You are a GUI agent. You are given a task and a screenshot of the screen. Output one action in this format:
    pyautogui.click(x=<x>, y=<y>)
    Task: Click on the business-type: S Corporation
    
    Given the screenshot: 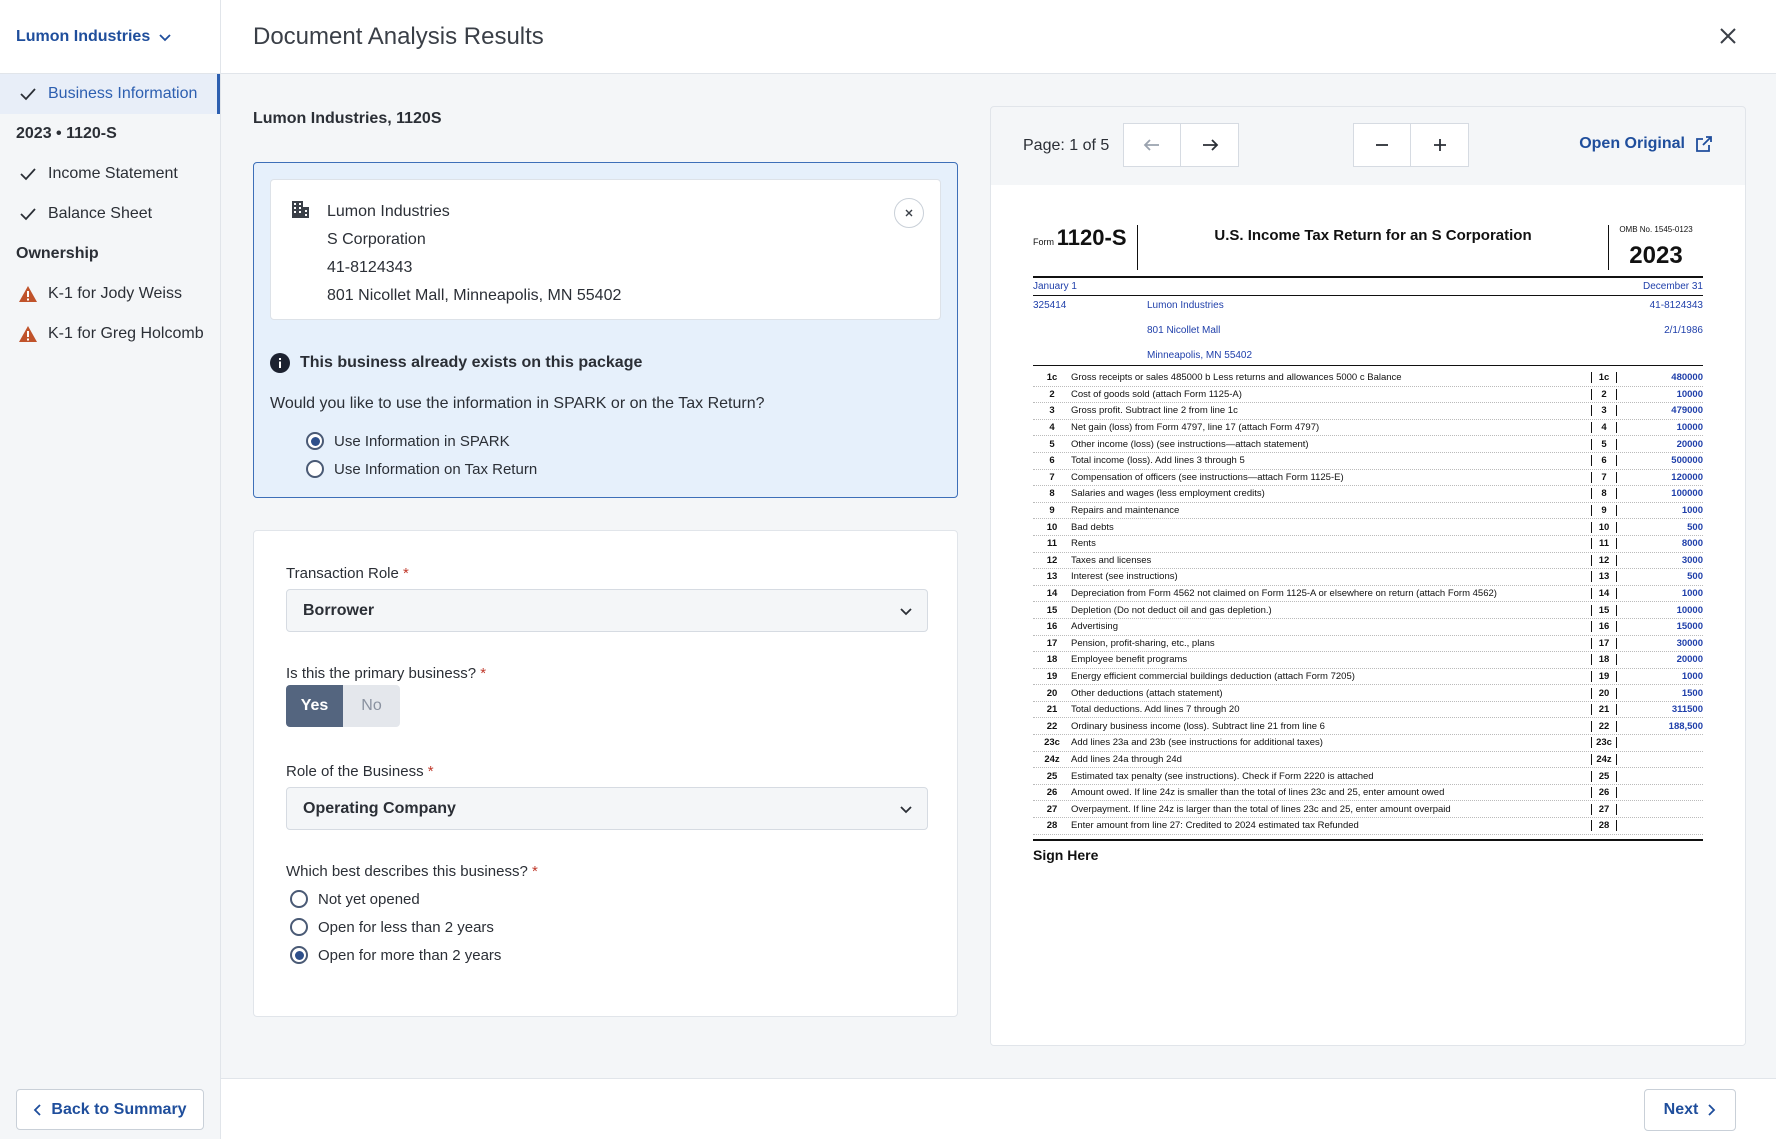 What is the action you would take?
    pyautogui.click(x=376, y=239)
    